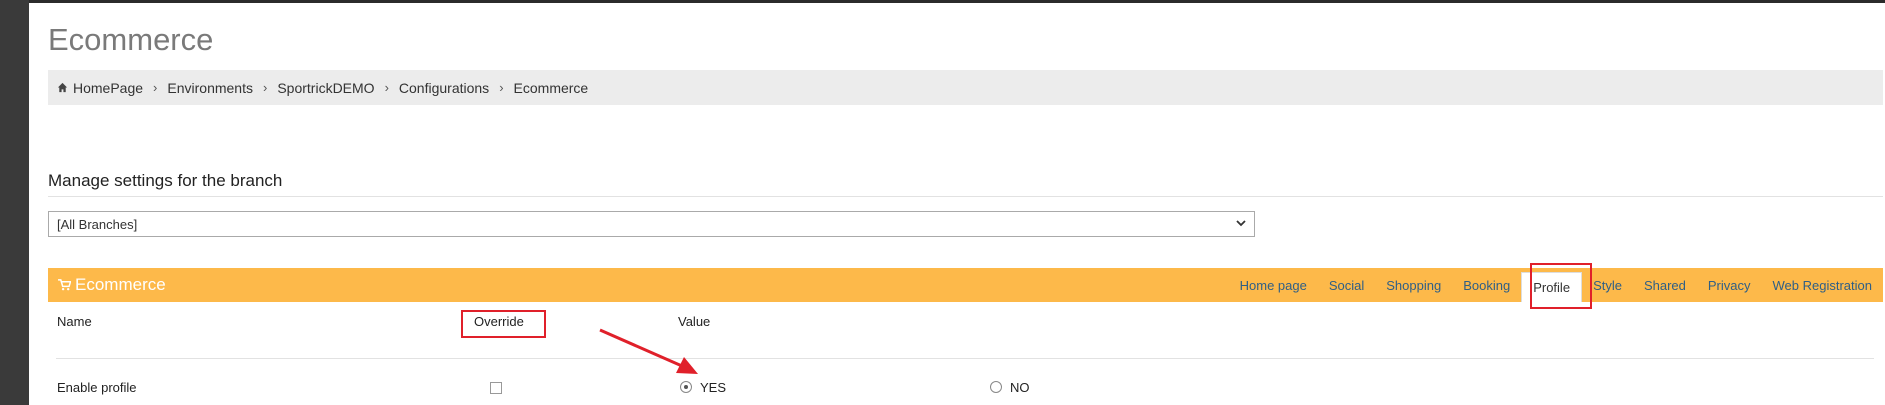 The width and height of the screenshot is (1885, 405). I want to click on breadcrumb-environment-name: SportrickDEMO, so click(325, 88).